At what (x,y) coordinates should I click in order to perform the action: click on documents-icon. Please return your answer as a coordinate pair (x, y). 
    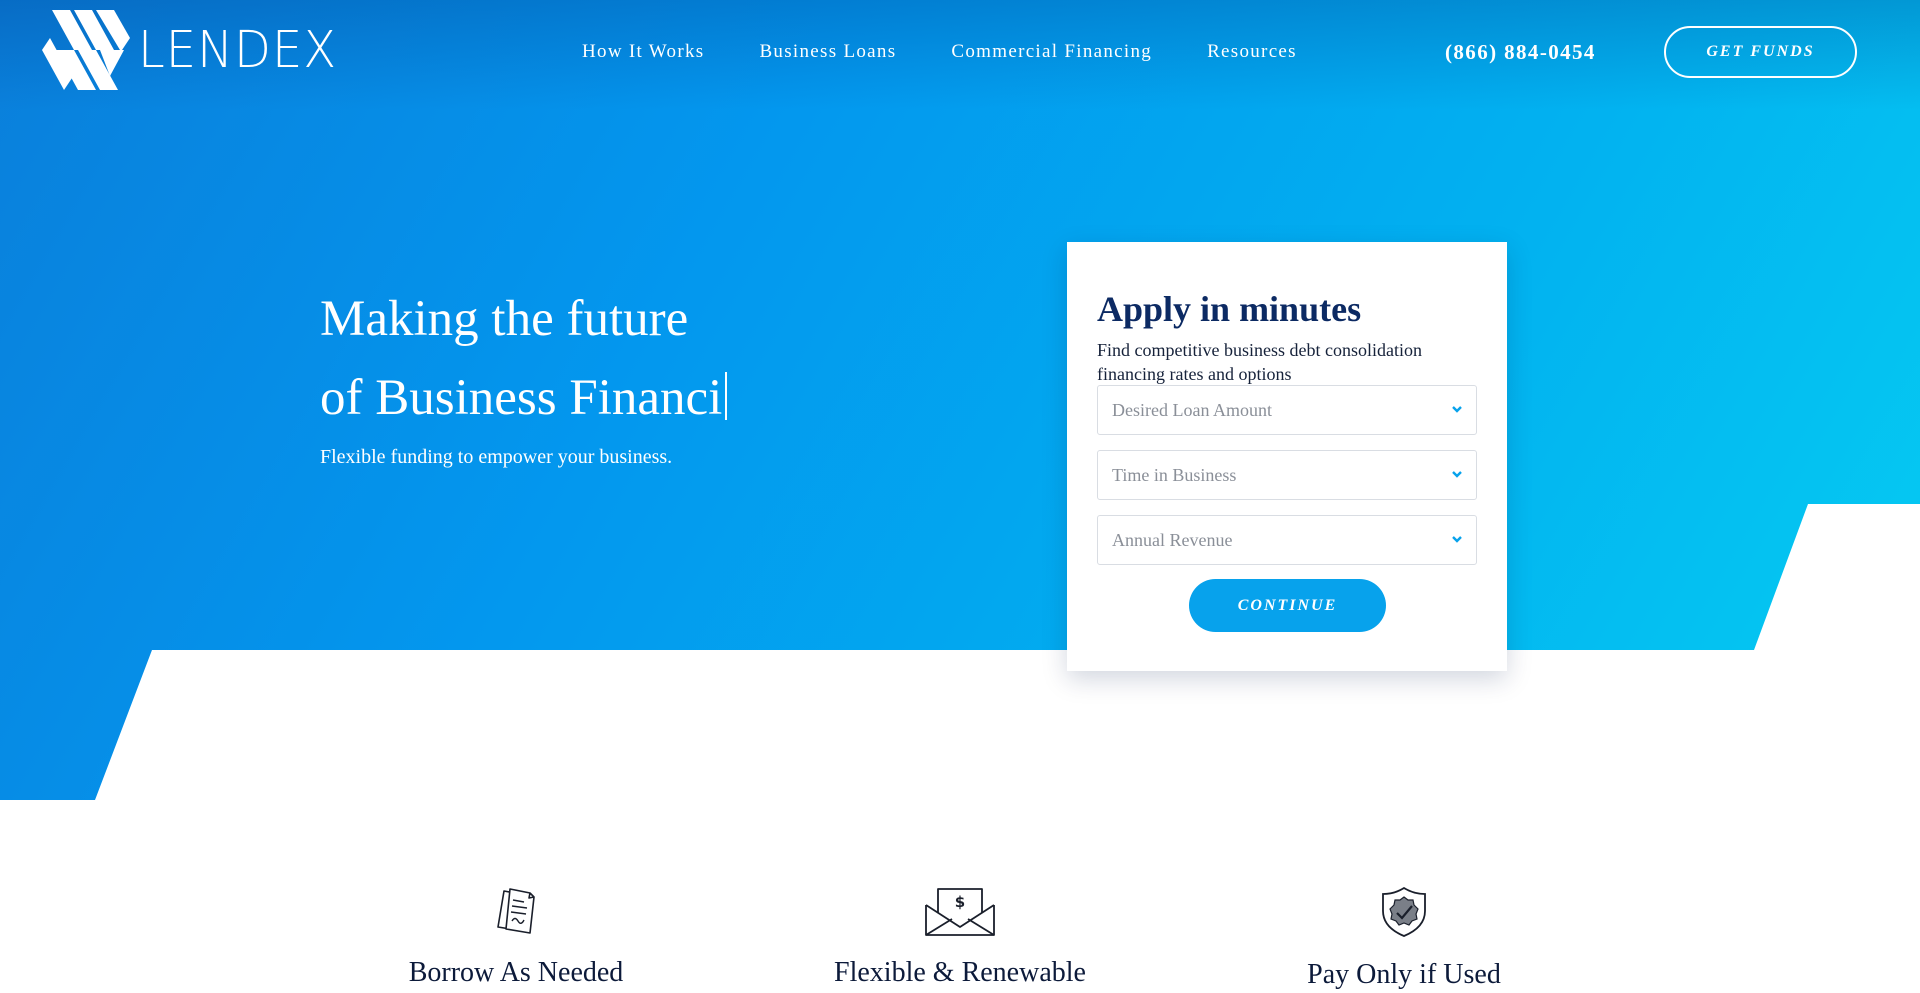
    Looking at the image, I should click on (516, 911).